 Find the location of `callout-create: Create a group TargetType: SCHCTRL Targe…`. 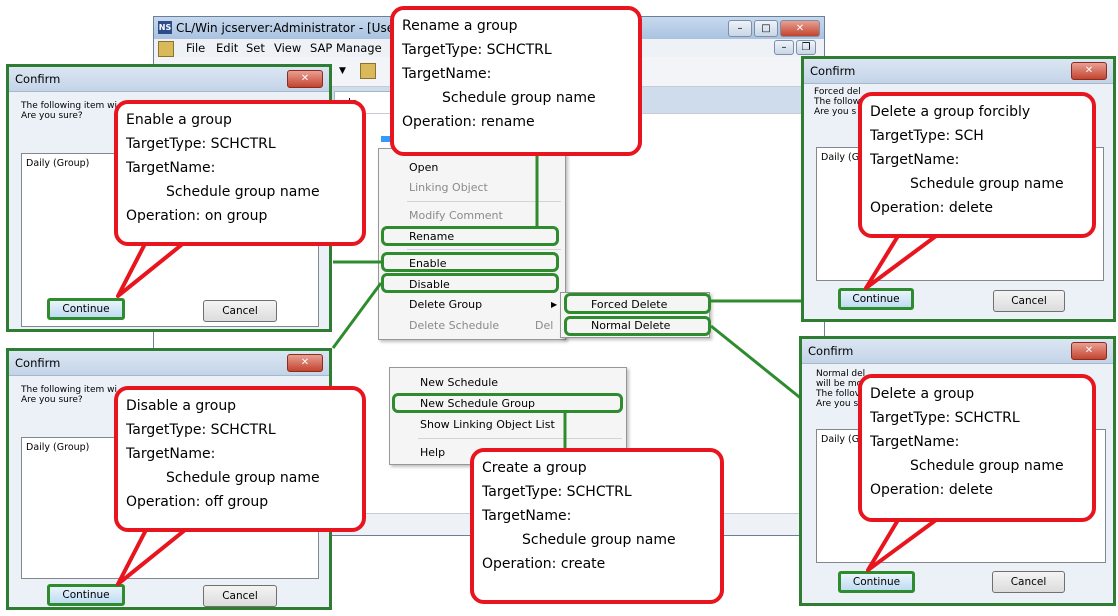

callout-create: Create a group TargetType: SCHCTRL Targe… is located at coordinates (597, 526).